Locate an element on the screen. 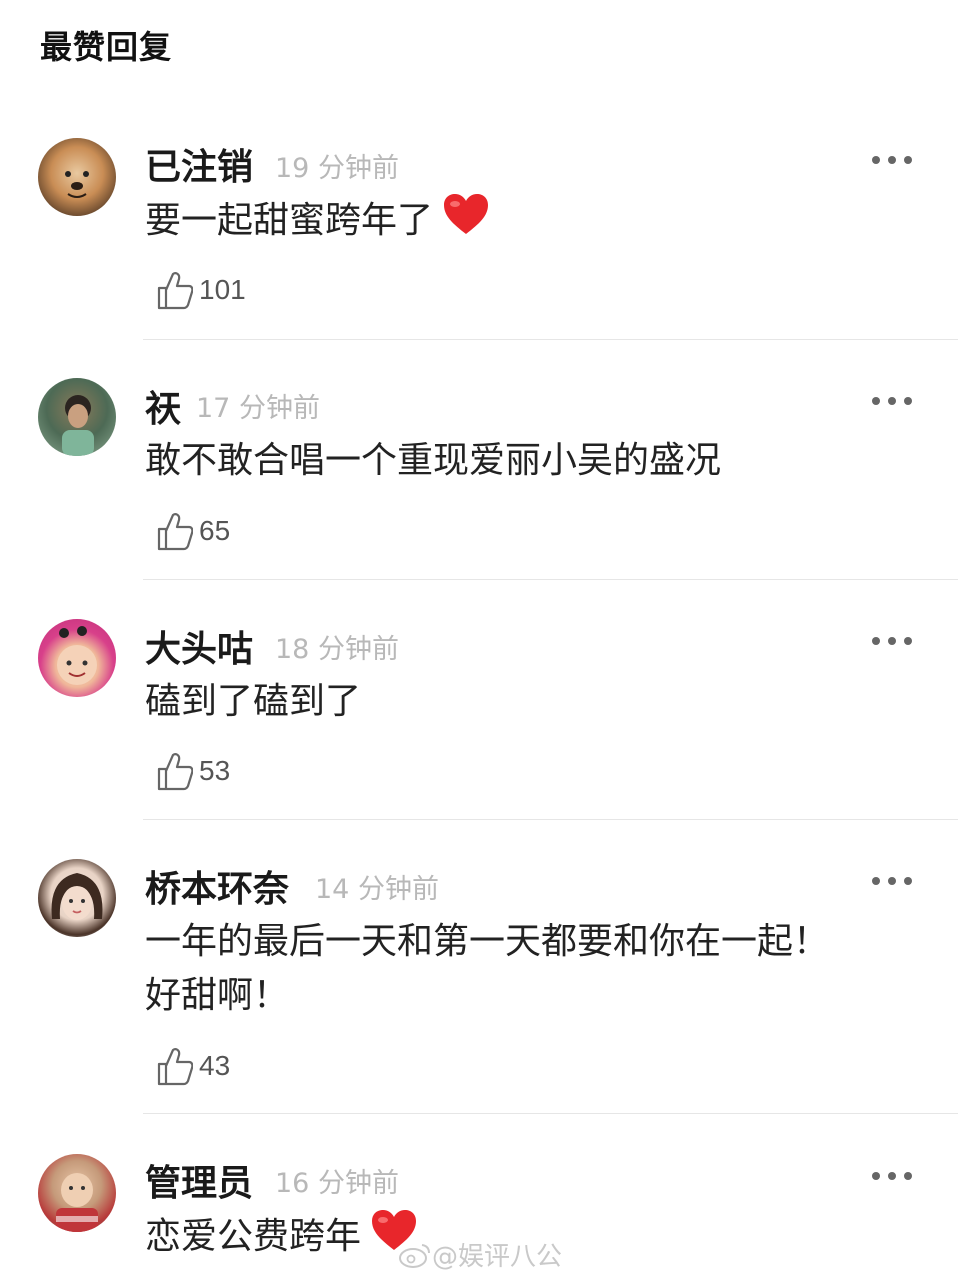 The width and height of the screenshot is (958, 1280). timestamp: 17 分钟前 is located at coordinates (258, 408).